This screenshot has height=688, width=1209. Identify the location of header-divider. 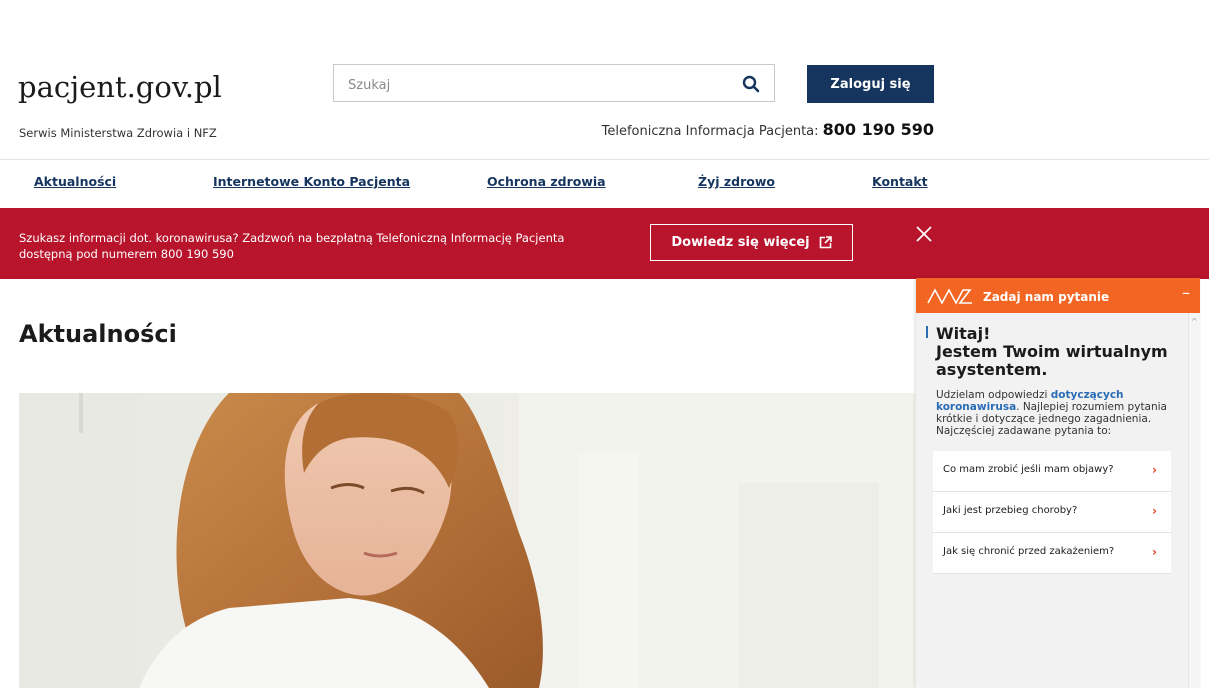
(604, 159).